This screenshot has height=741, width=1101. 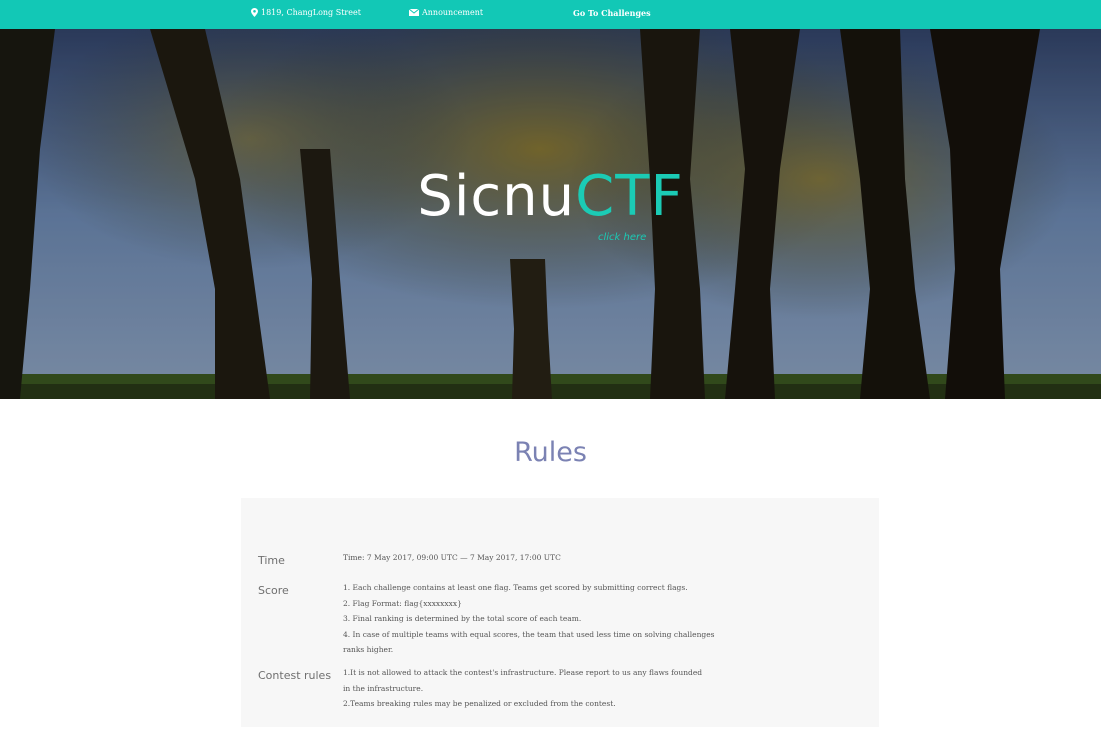 I want to click on site-logo: SicnuCTF, so click(x=550, y=197).